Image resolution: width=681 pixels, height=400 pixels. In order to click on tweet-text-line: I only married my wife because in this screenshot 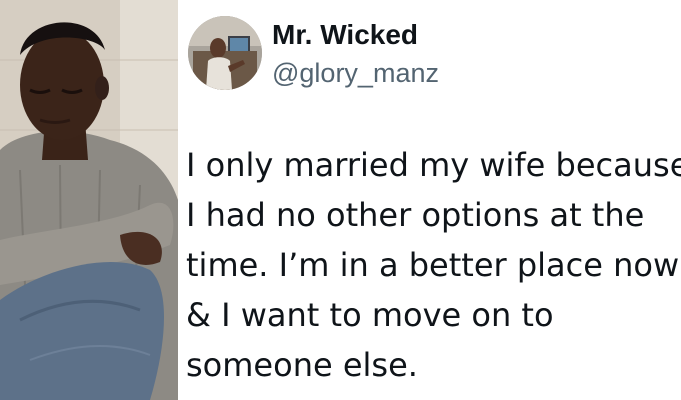, I will do `click(433, 165)`.